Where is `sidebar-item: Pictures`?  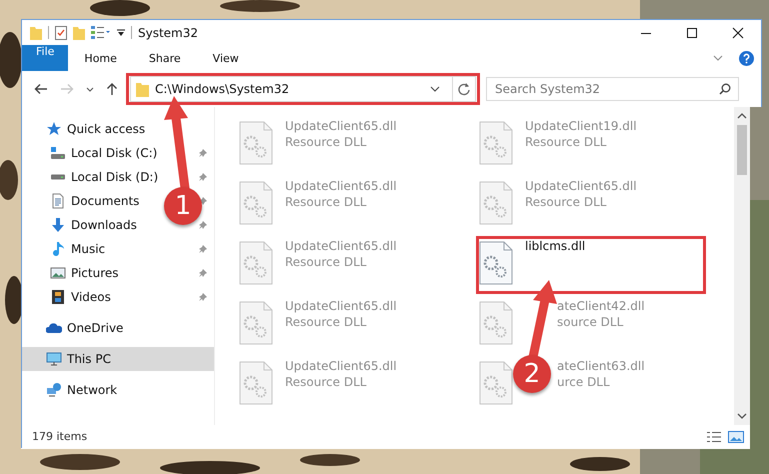
sidebar-item: Pictures is located at coordinates (95, 273).